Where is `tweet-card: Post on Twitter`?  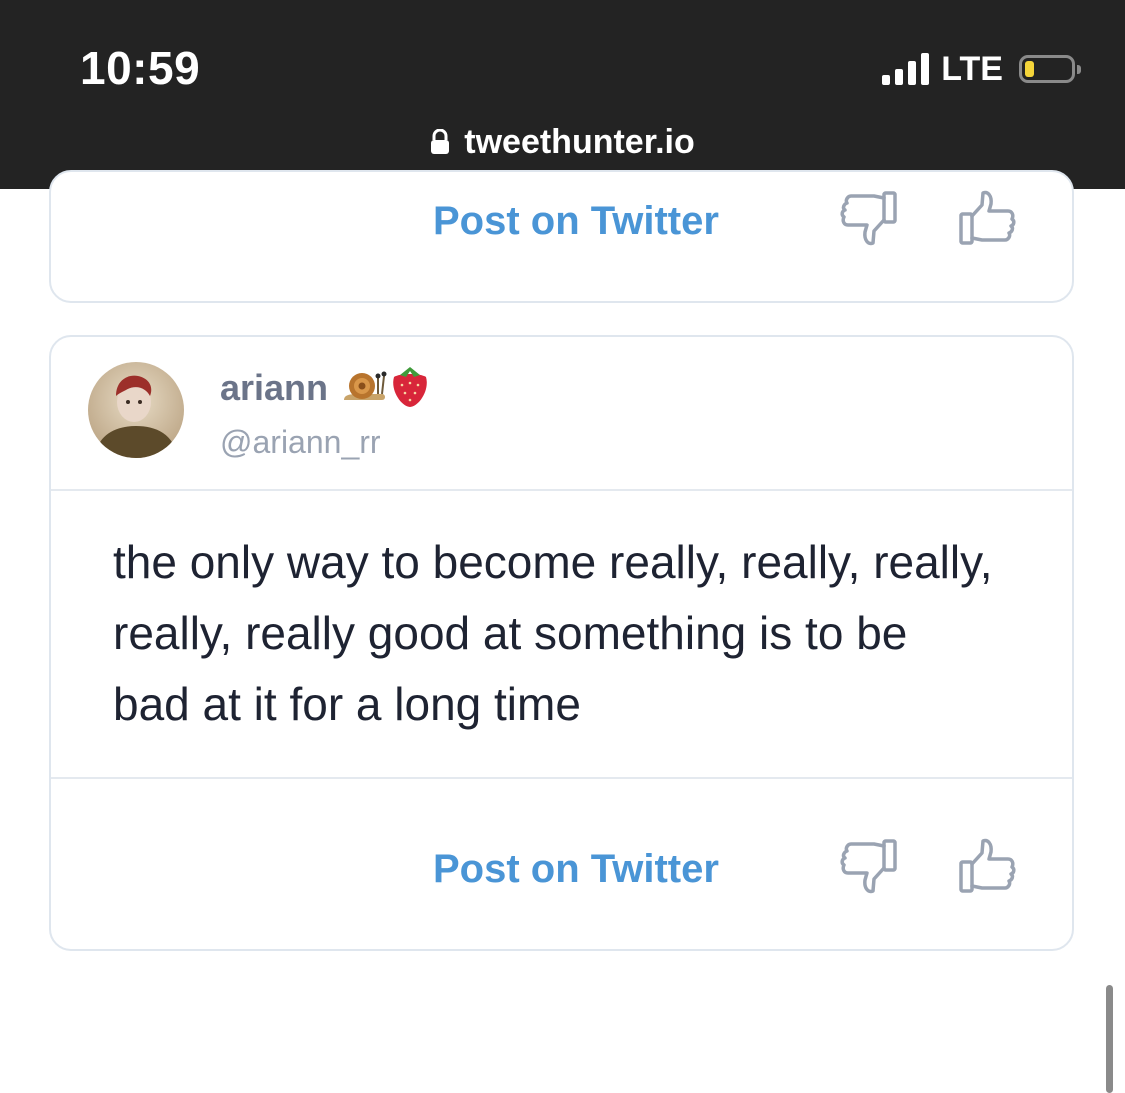
tweet-card: Post on Twitter is located at coordinates (561, 236).